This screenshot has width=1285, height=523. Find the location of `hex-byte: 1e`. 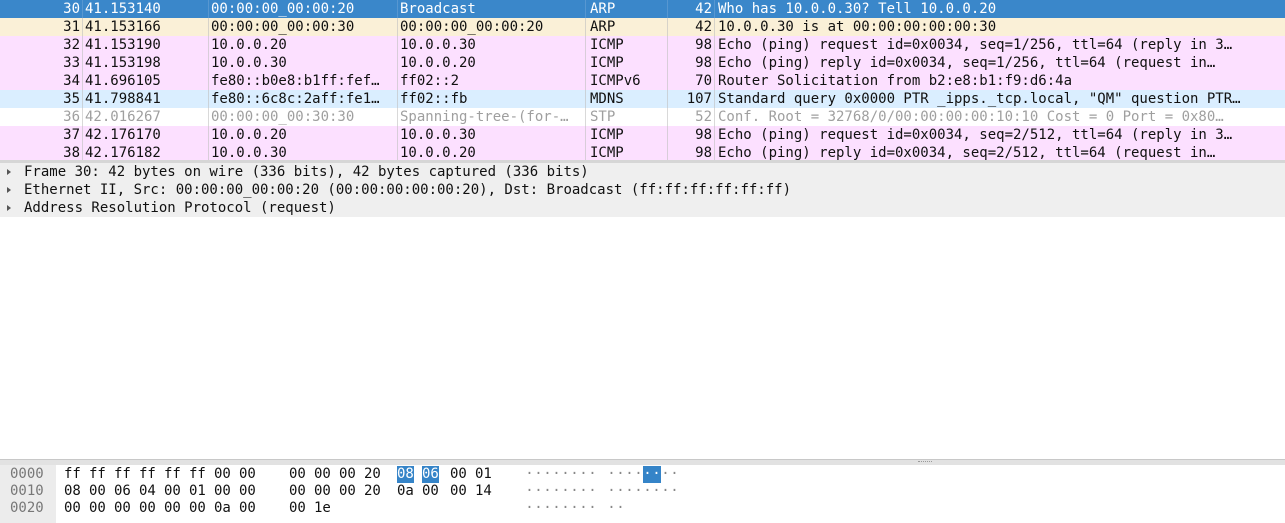

hex-byte: 1e is located at coordinates (322, 508).